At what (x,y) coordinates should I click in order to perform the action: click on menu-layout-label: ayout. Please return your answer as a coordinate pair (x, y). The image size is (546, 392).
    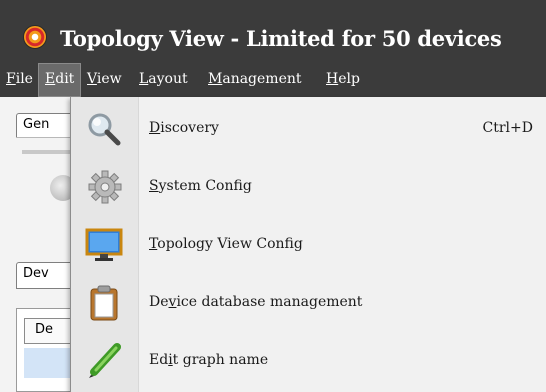
    Looking at the image, I should click on (168, 79).